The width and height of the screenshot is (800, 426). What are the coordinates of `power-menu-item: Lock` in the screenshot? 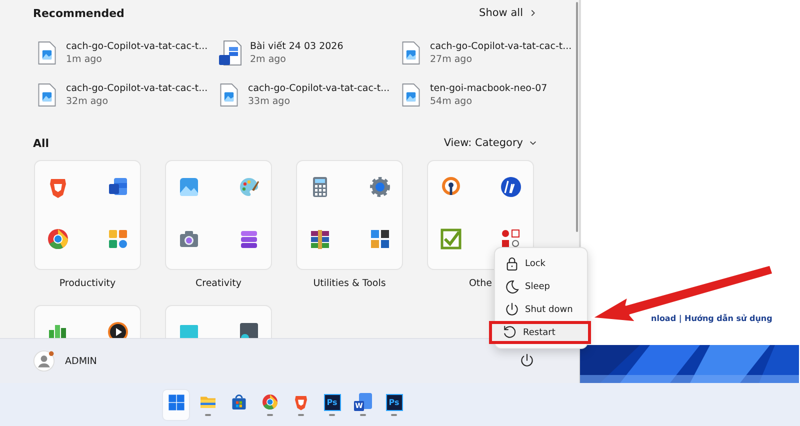 It's located at (541, 263).